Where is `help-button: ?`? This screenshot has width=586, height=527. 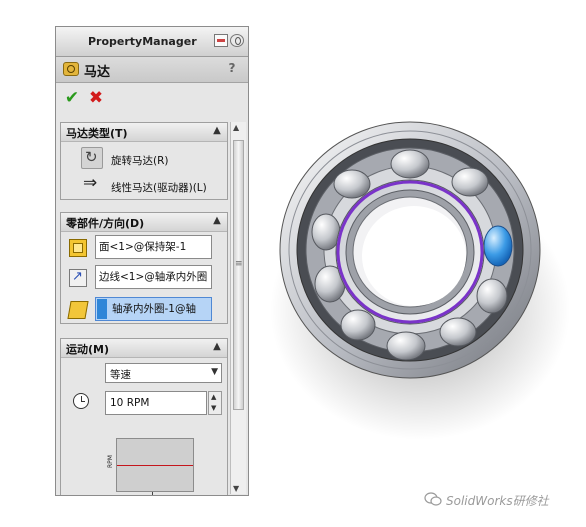
help-button: ? is located at coordinates (232, 69).